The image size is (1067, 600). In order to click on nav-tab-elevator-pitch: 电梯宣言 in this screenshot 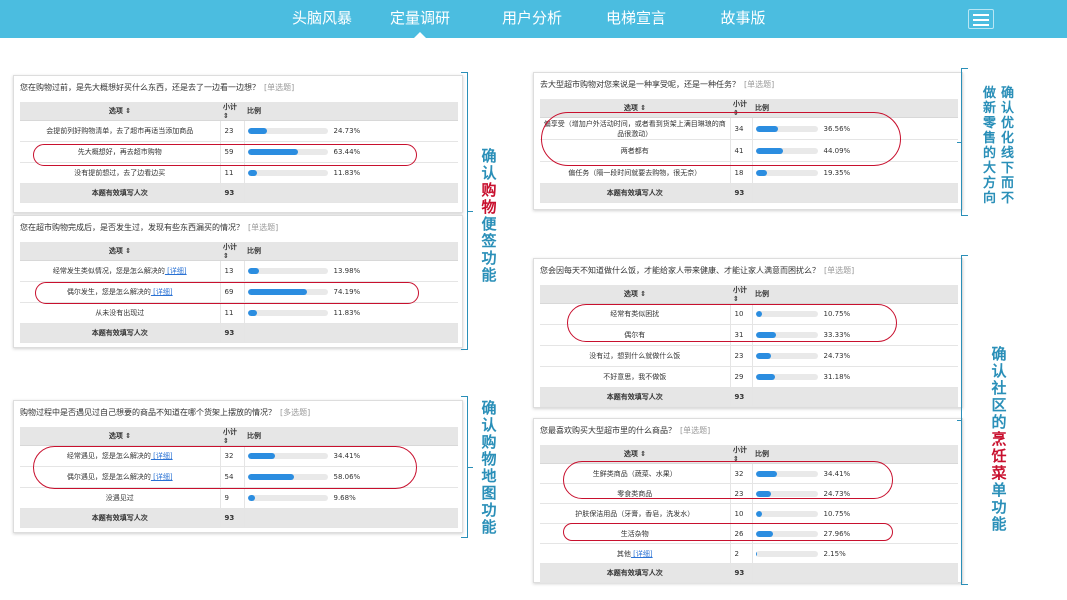, I will do `click(636, 19)`.